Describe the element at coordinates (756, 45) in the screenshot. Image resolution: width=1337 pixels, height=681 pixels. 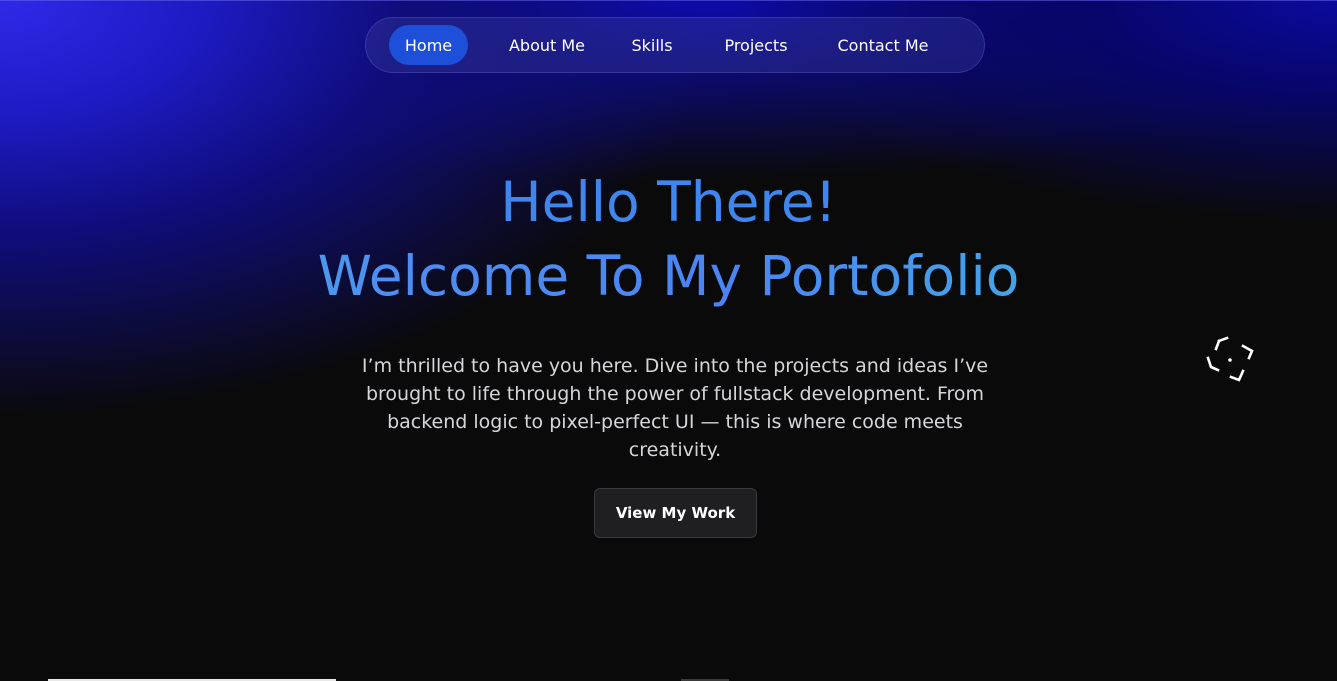
I see `nav-item-projects: Projects` at that location.